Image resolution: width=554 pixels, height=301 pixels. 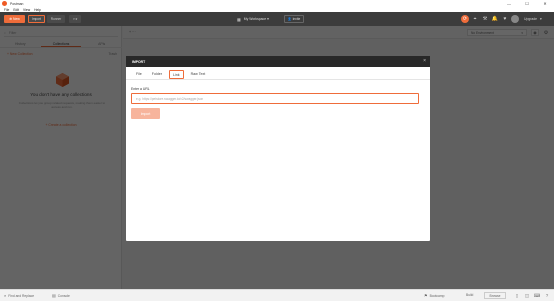 What do you see at coordinates (277, 3) in the screenshot?
I see `title-bar: Postman — ☐ ✕` at bounding box center [277, 3].